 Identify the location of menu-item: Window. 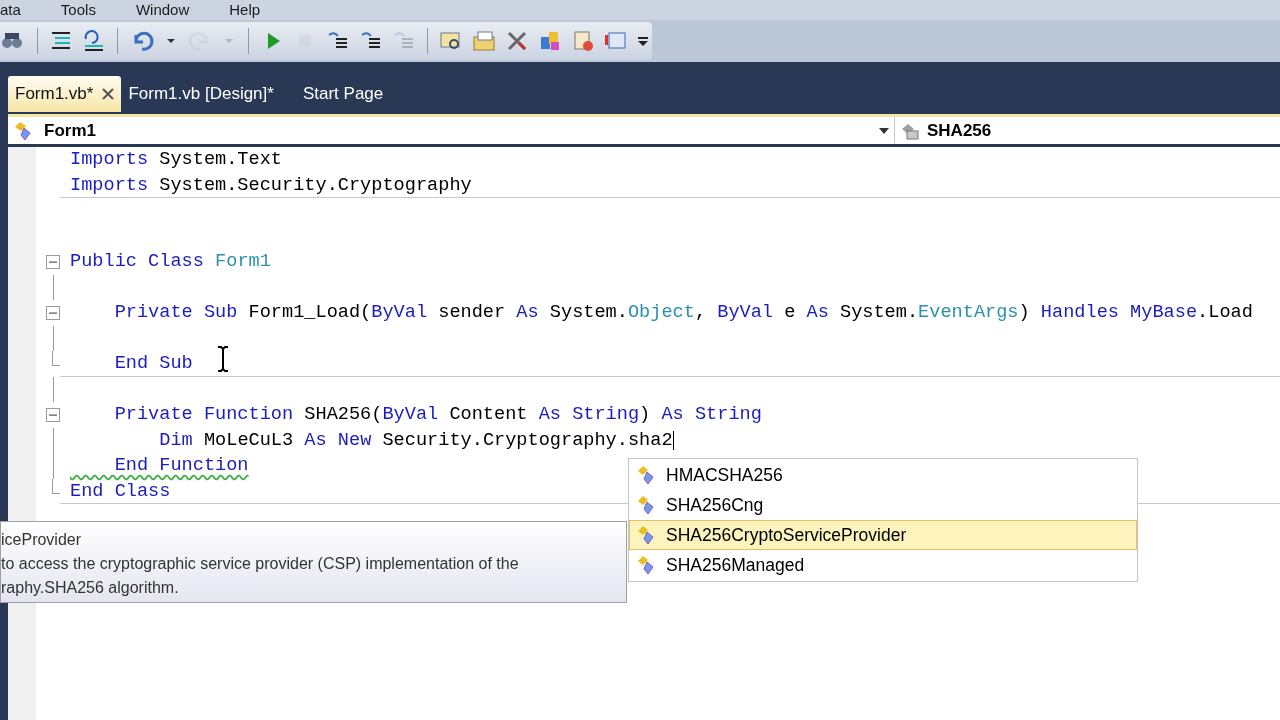
(162, 10).